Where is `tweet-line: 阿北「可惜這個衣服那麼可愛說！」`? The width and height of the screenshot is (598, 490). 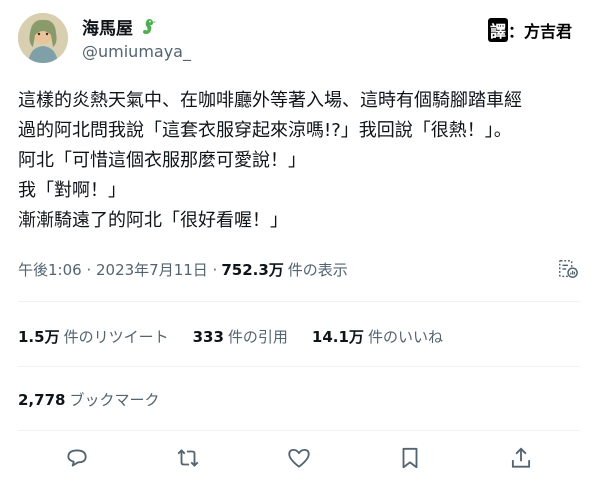
tweet-line: 阿北「可惜這個衣服那麼可愛說！」 is located at coordinates (162, 160).